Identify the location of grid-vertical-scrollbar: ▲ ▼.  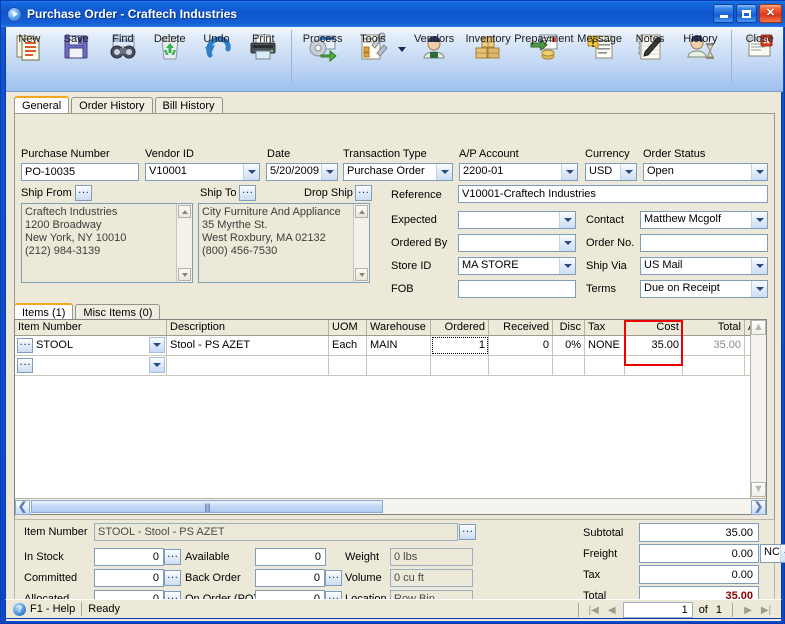
(758, 417).